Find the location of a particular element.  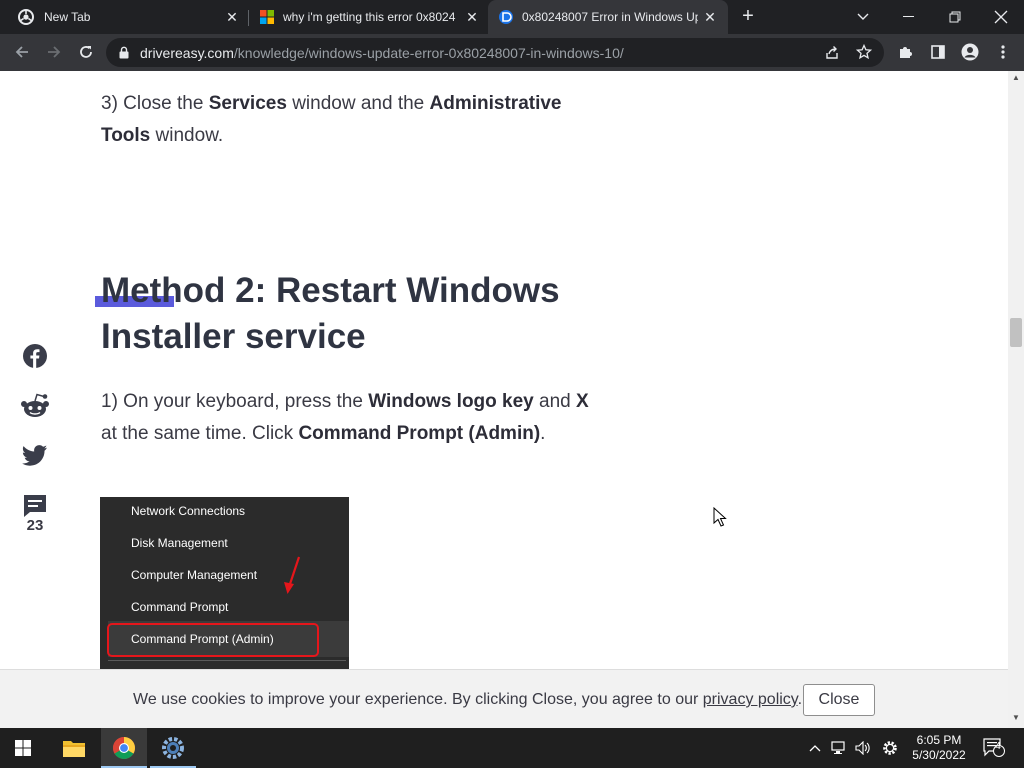

text-run: 3) Close the is located at coordinates (155, 103).